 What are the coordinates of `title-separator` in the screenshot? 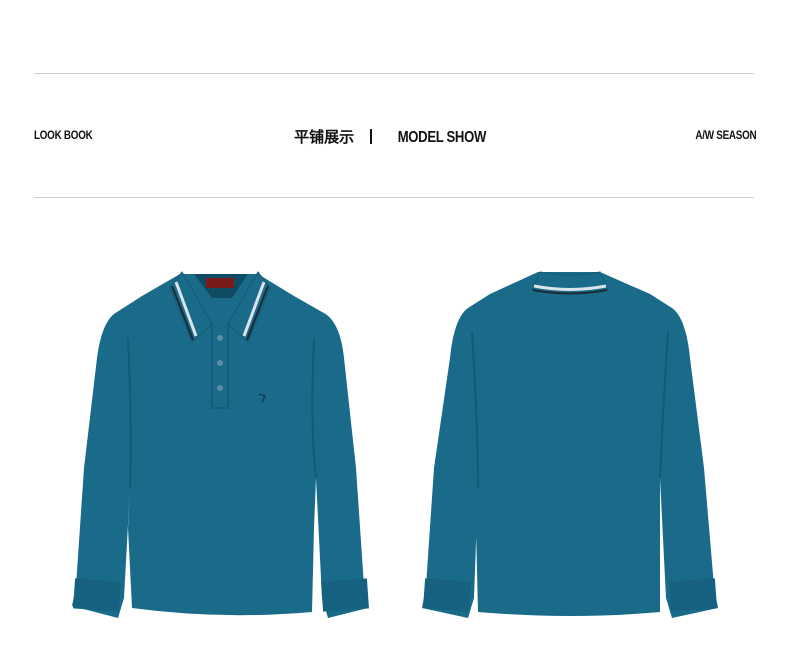 It's located at (371, 136).